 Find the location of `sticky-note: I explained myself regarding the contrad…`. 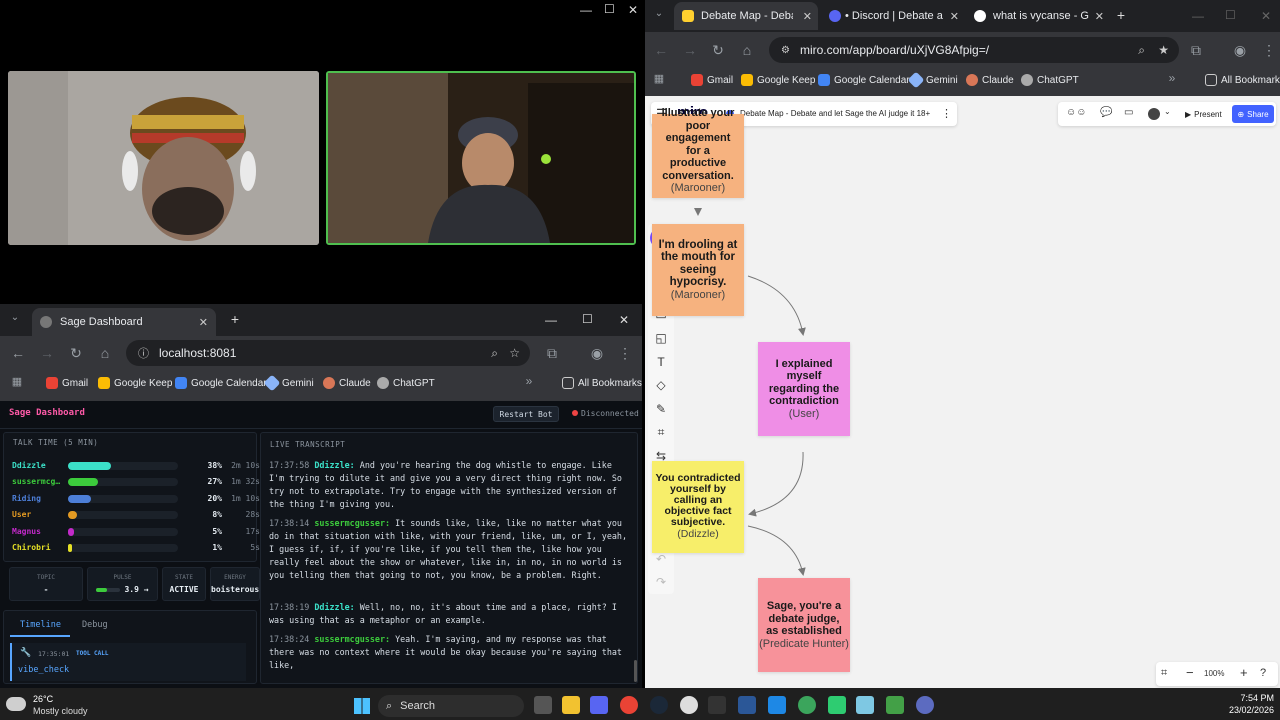

sticky-note: I explained myself regarding the contrad… is located at coordinates (804, 389).